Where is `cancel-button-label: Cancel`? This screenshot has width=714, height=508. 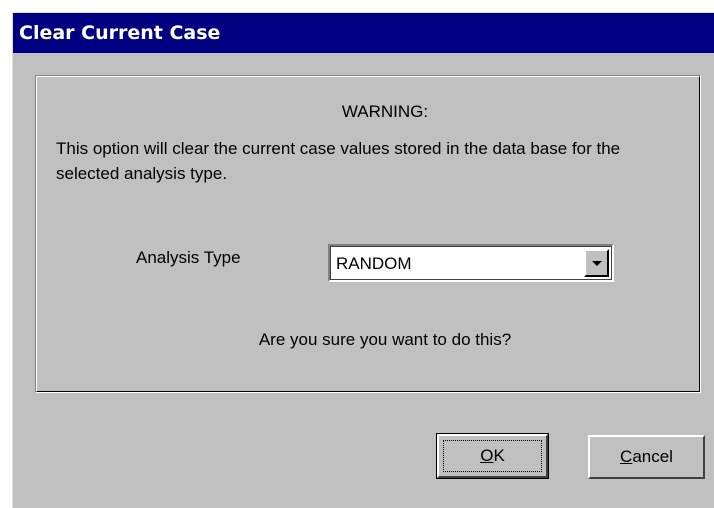 cancel-button-label: Cancel is located at coordinates (646, 456).